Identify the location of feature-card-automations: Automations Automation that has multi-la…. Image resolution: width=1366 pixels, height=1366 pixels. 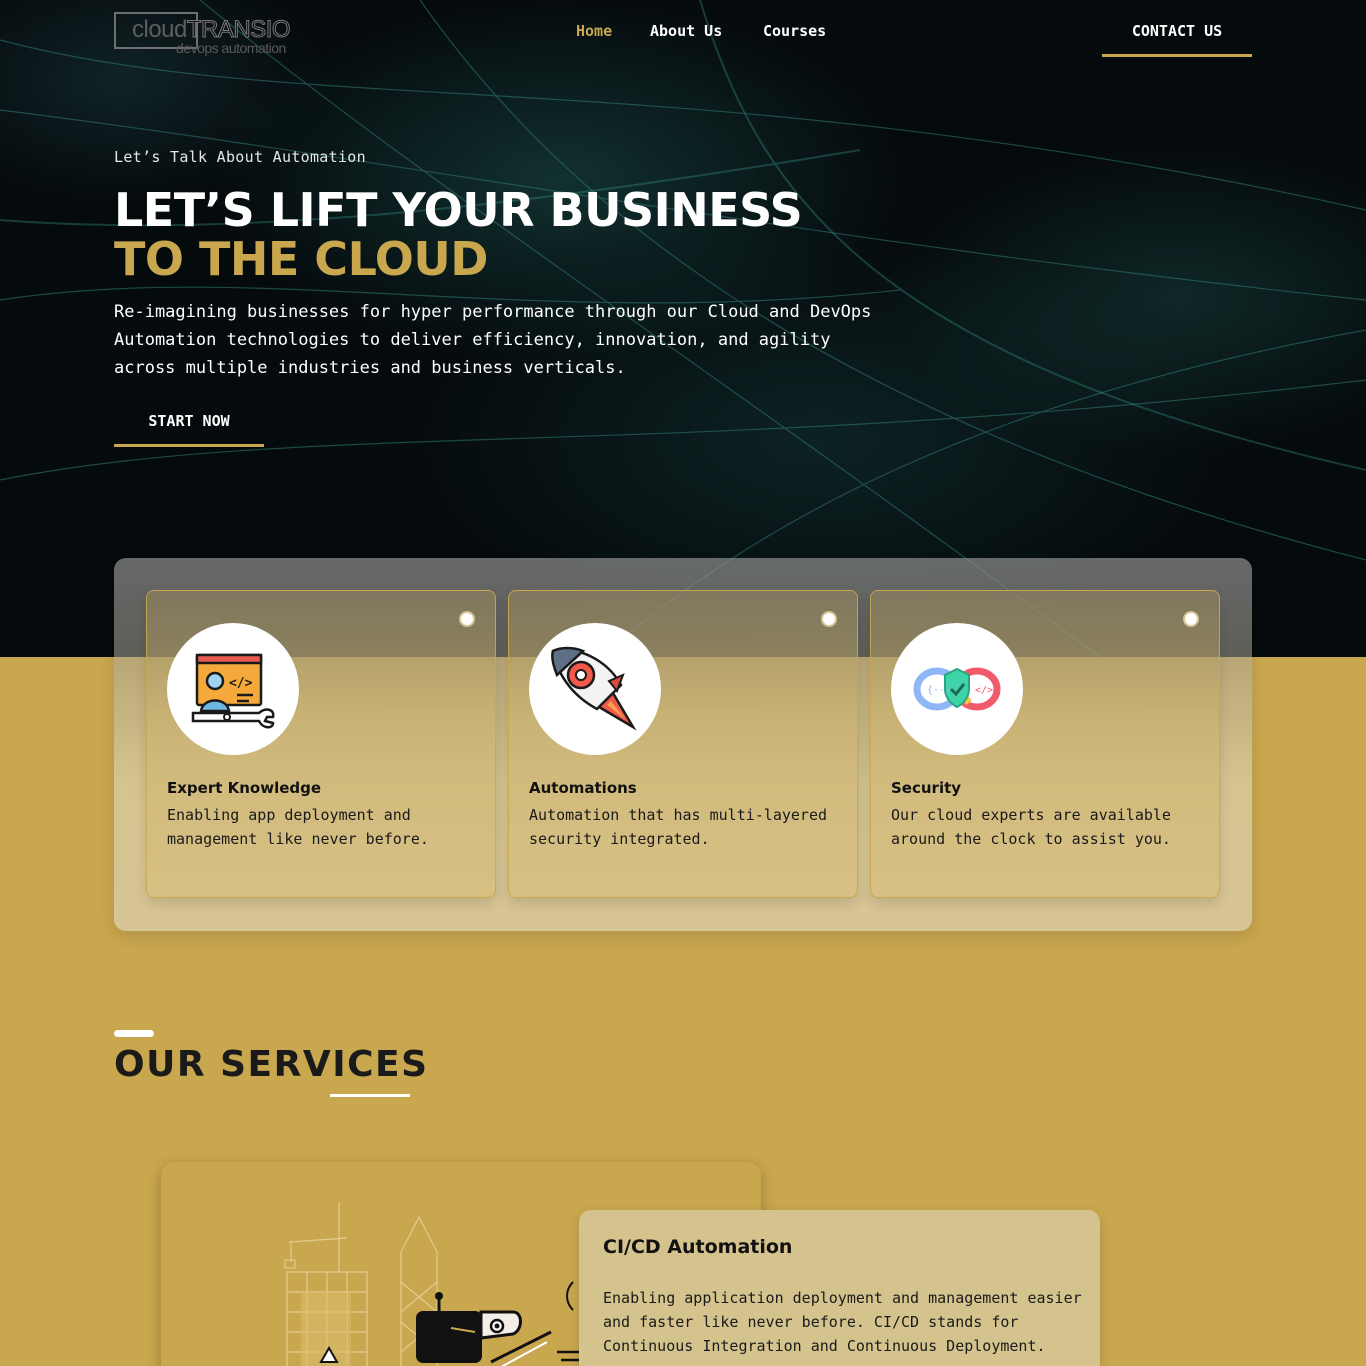
(683, 744).